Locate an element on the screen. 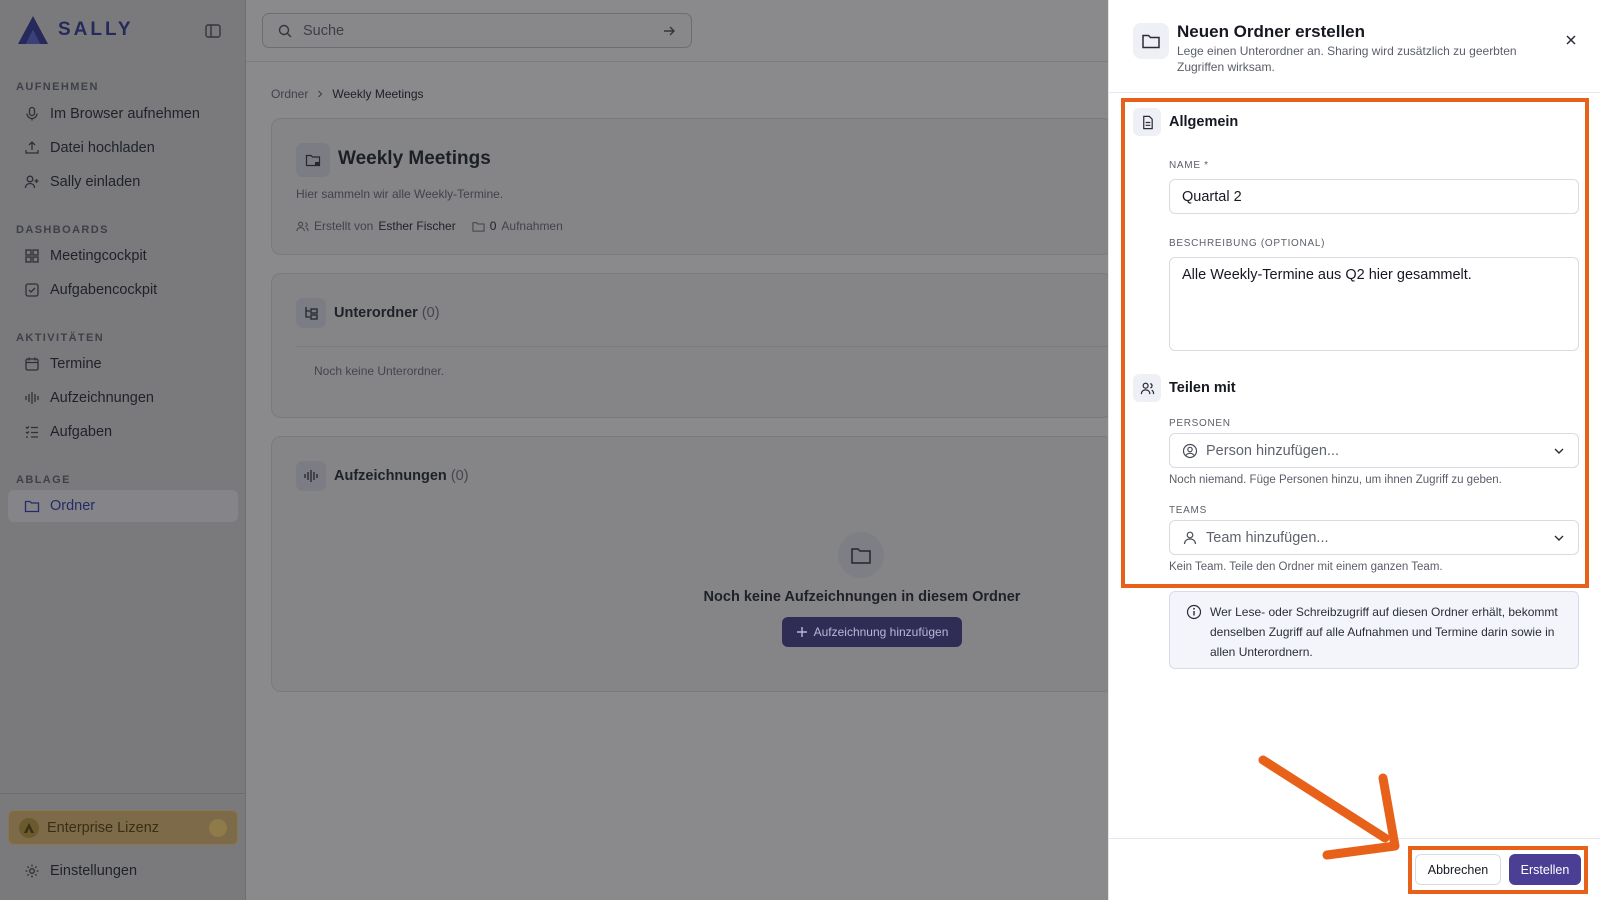  sidebar-item-meetingcockpit: Meetingcockpit is located at coordinates (123, 256).